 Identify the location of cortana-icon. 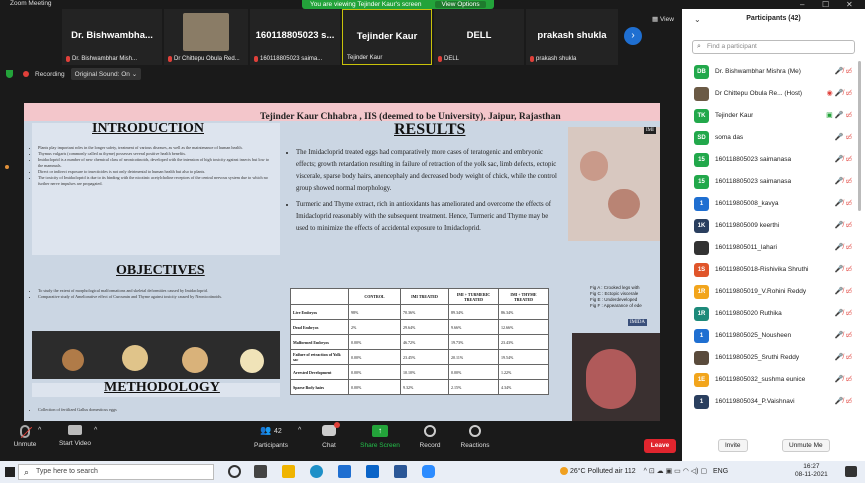
(234, 471).